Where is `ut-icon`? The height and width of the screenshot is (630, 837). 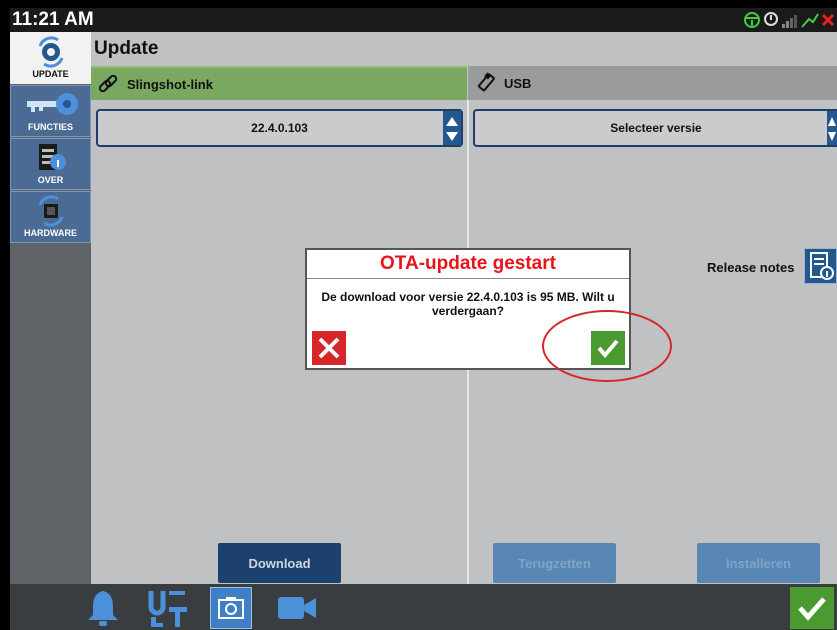 ut-icon is located at coordinates (167, 609).